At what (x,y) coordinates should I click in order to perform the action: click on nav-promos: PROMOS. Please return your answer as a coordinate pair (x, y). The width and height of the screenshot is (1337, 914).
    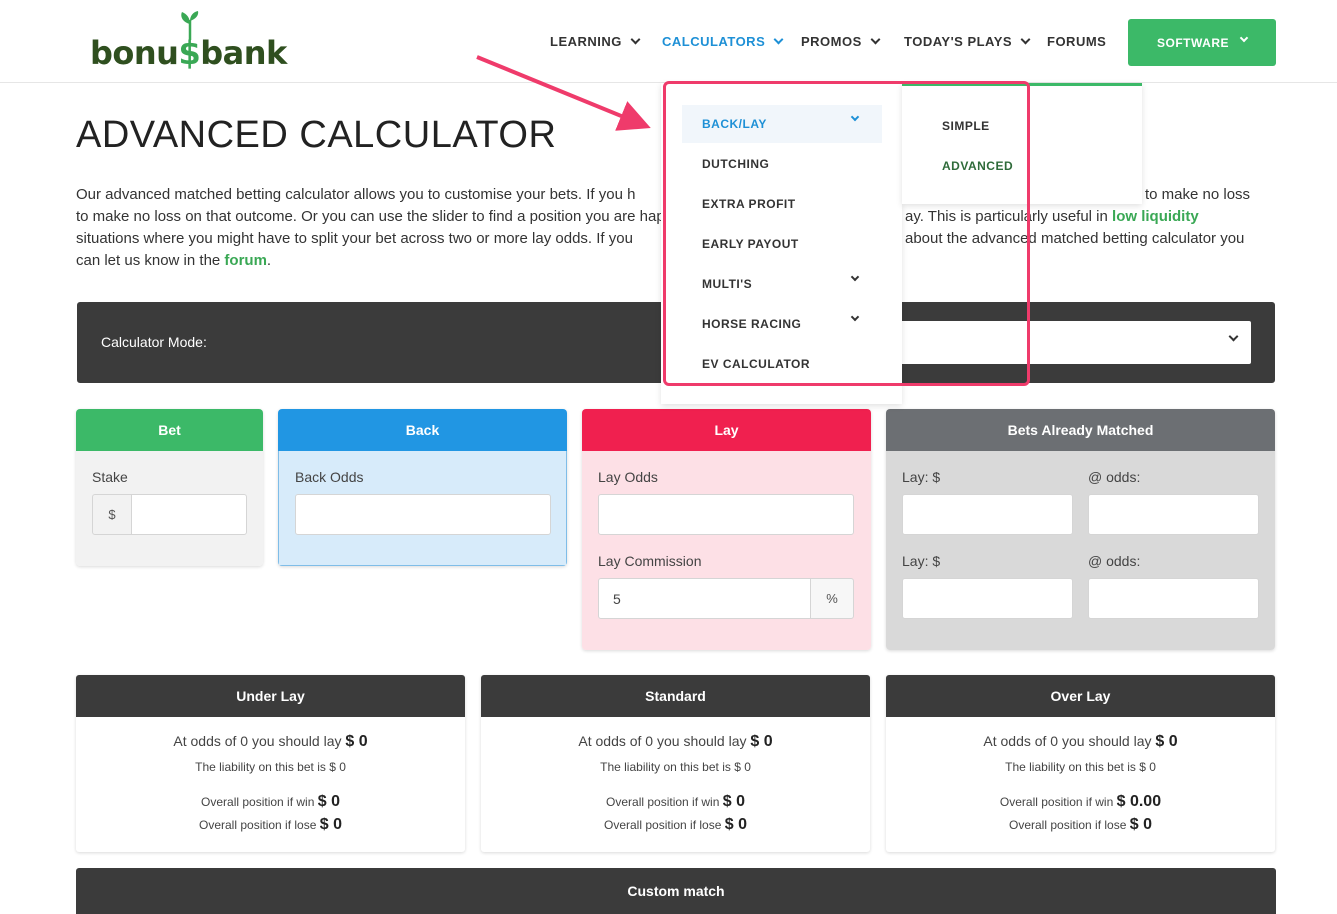
    Looking at the image, I should click on (841, 41).